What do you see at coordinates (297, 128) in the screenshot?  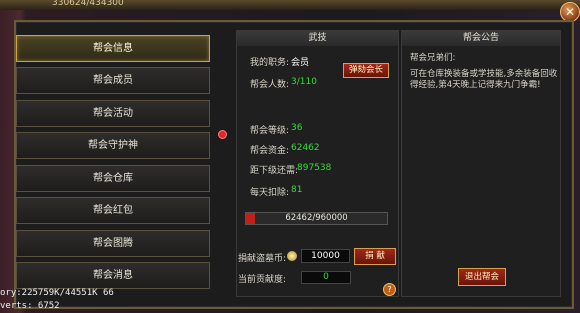 I see `level-value: 36` at bounding box center [297, 128].